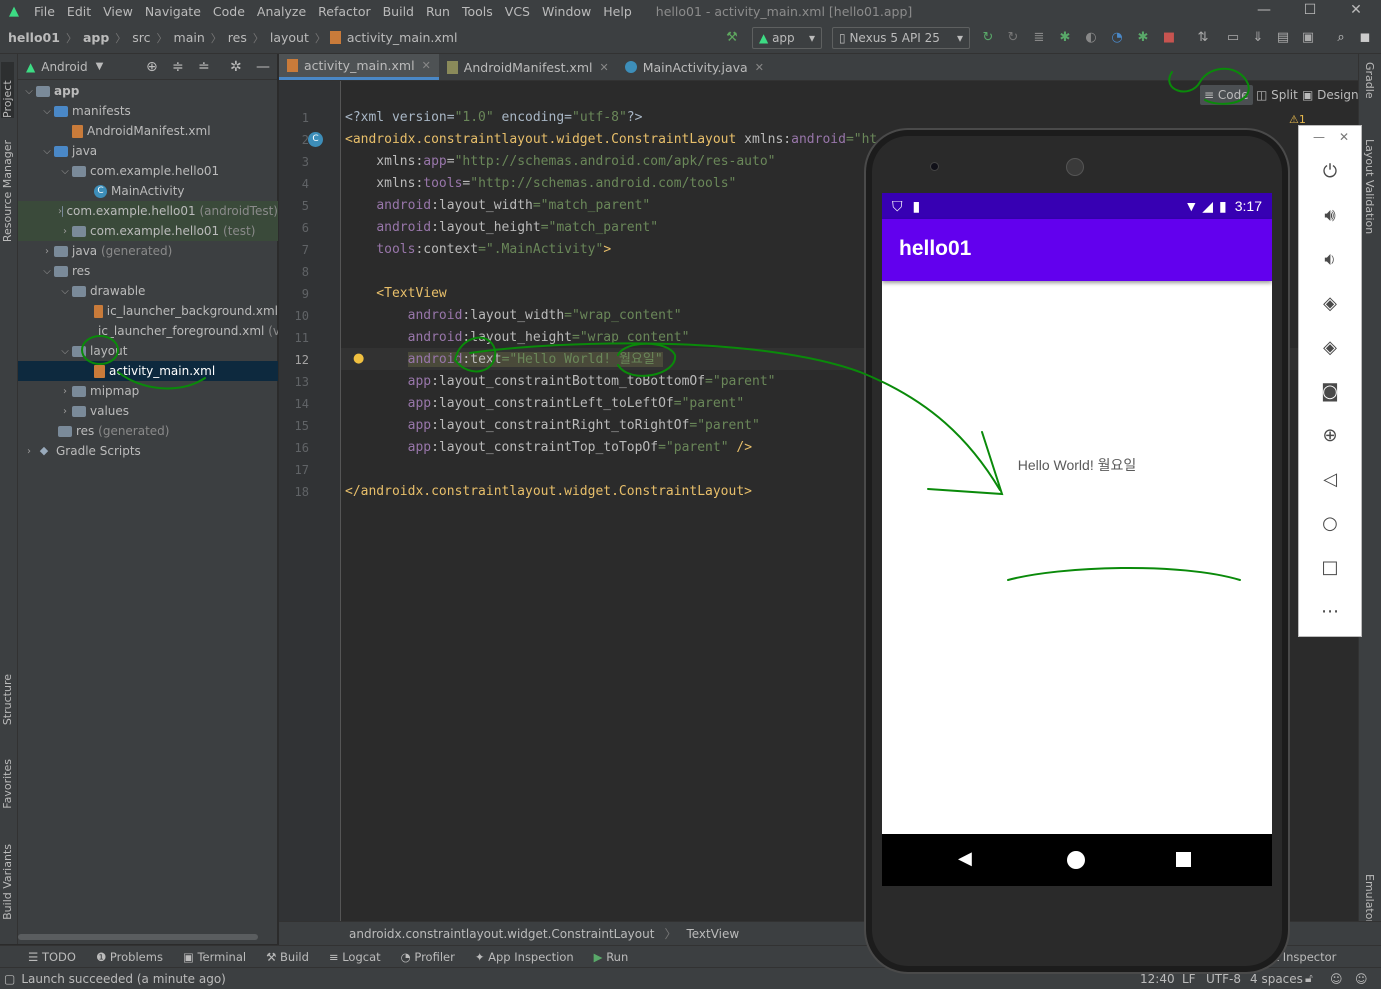 The width and height of the screenshot is (1381, 989). Describe the element at coordinates (96, 37) in the screenshot. I see `crumb-module: app` at that location.